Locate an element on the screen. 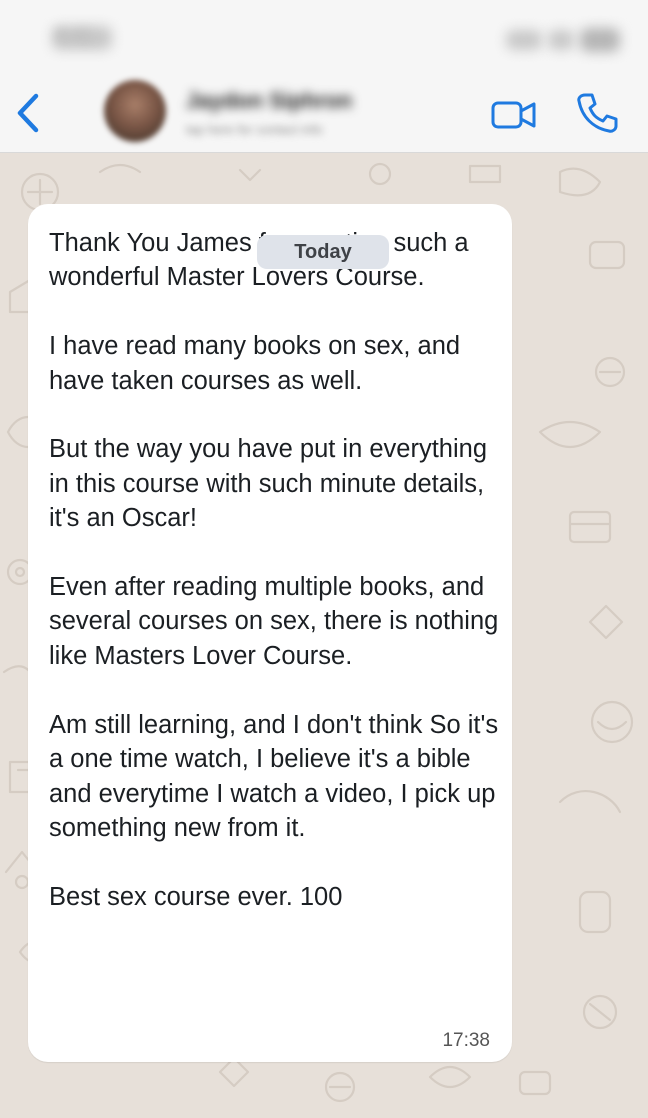  back-button is located at coordinates (27, 113).